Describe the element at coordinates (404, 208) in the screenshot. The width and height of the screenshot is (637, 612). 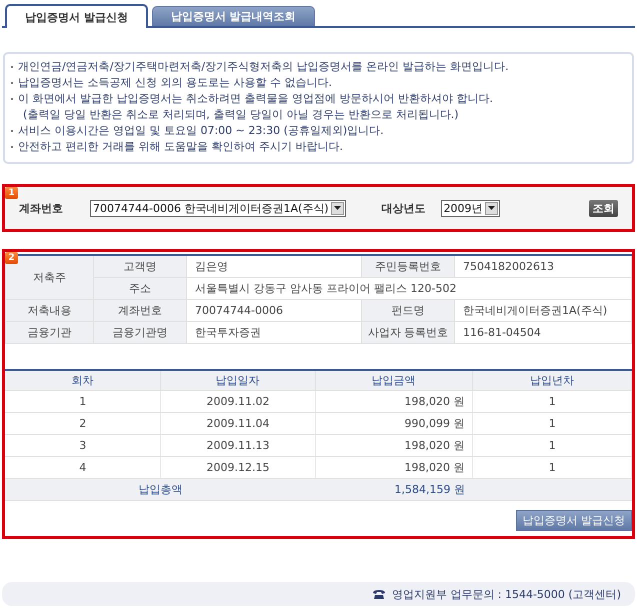
I see `year-label: 대상년도` at that location.